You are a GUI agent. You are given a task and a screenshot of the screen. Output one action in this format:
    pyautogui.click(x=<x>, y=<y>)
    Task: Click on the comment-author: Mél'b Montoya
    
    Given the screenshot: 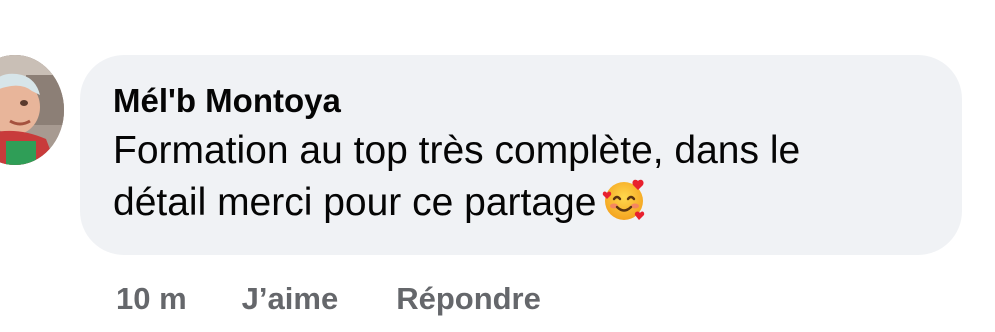 What is the action you would take?
    pyautogui.click(x=520, y=101)
    